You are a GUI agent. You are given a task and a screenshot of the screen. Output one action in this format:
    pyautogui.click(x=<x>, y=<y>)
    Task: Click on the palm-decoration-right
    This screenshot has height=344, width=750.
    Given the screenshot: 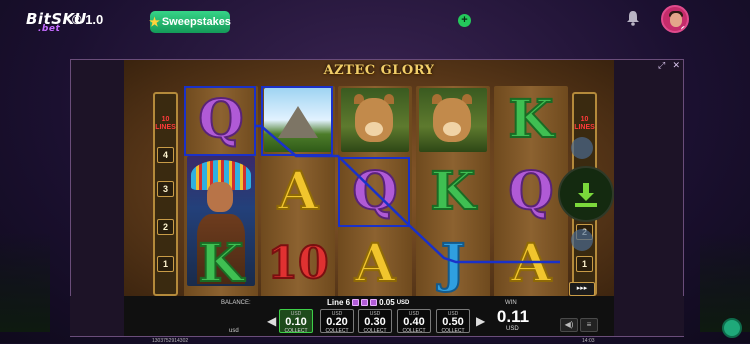 What is the action you would take?
    pyautogui.click(x=725, y=282)
    